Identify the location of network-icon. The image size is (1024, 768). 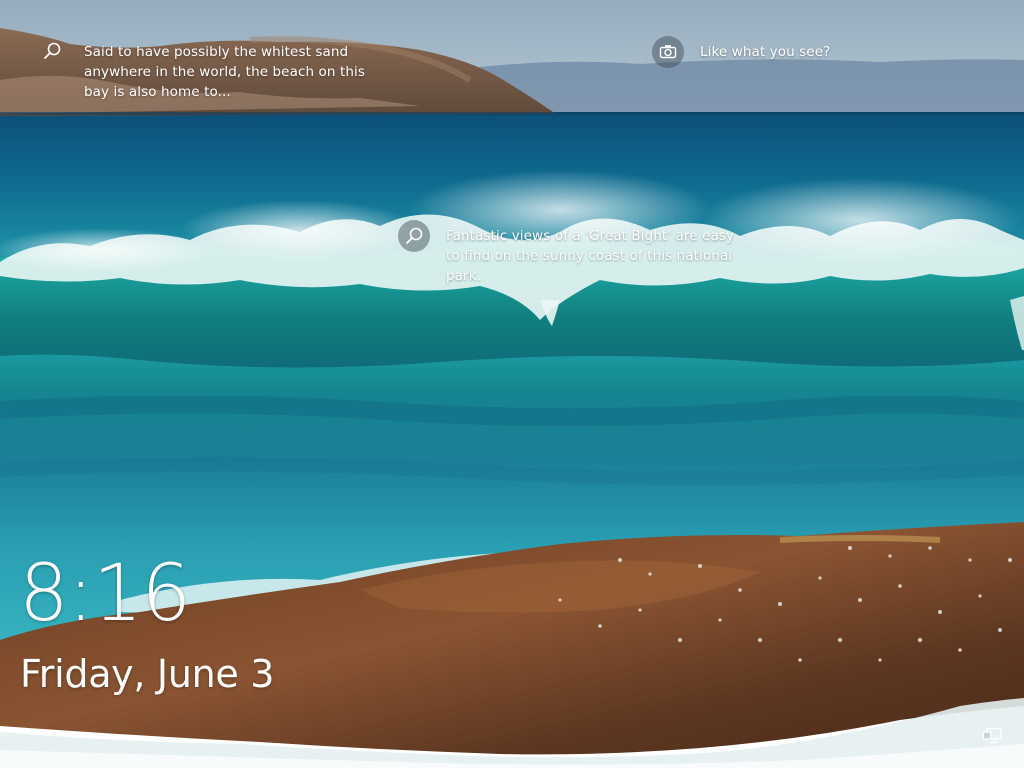
(993, 736).